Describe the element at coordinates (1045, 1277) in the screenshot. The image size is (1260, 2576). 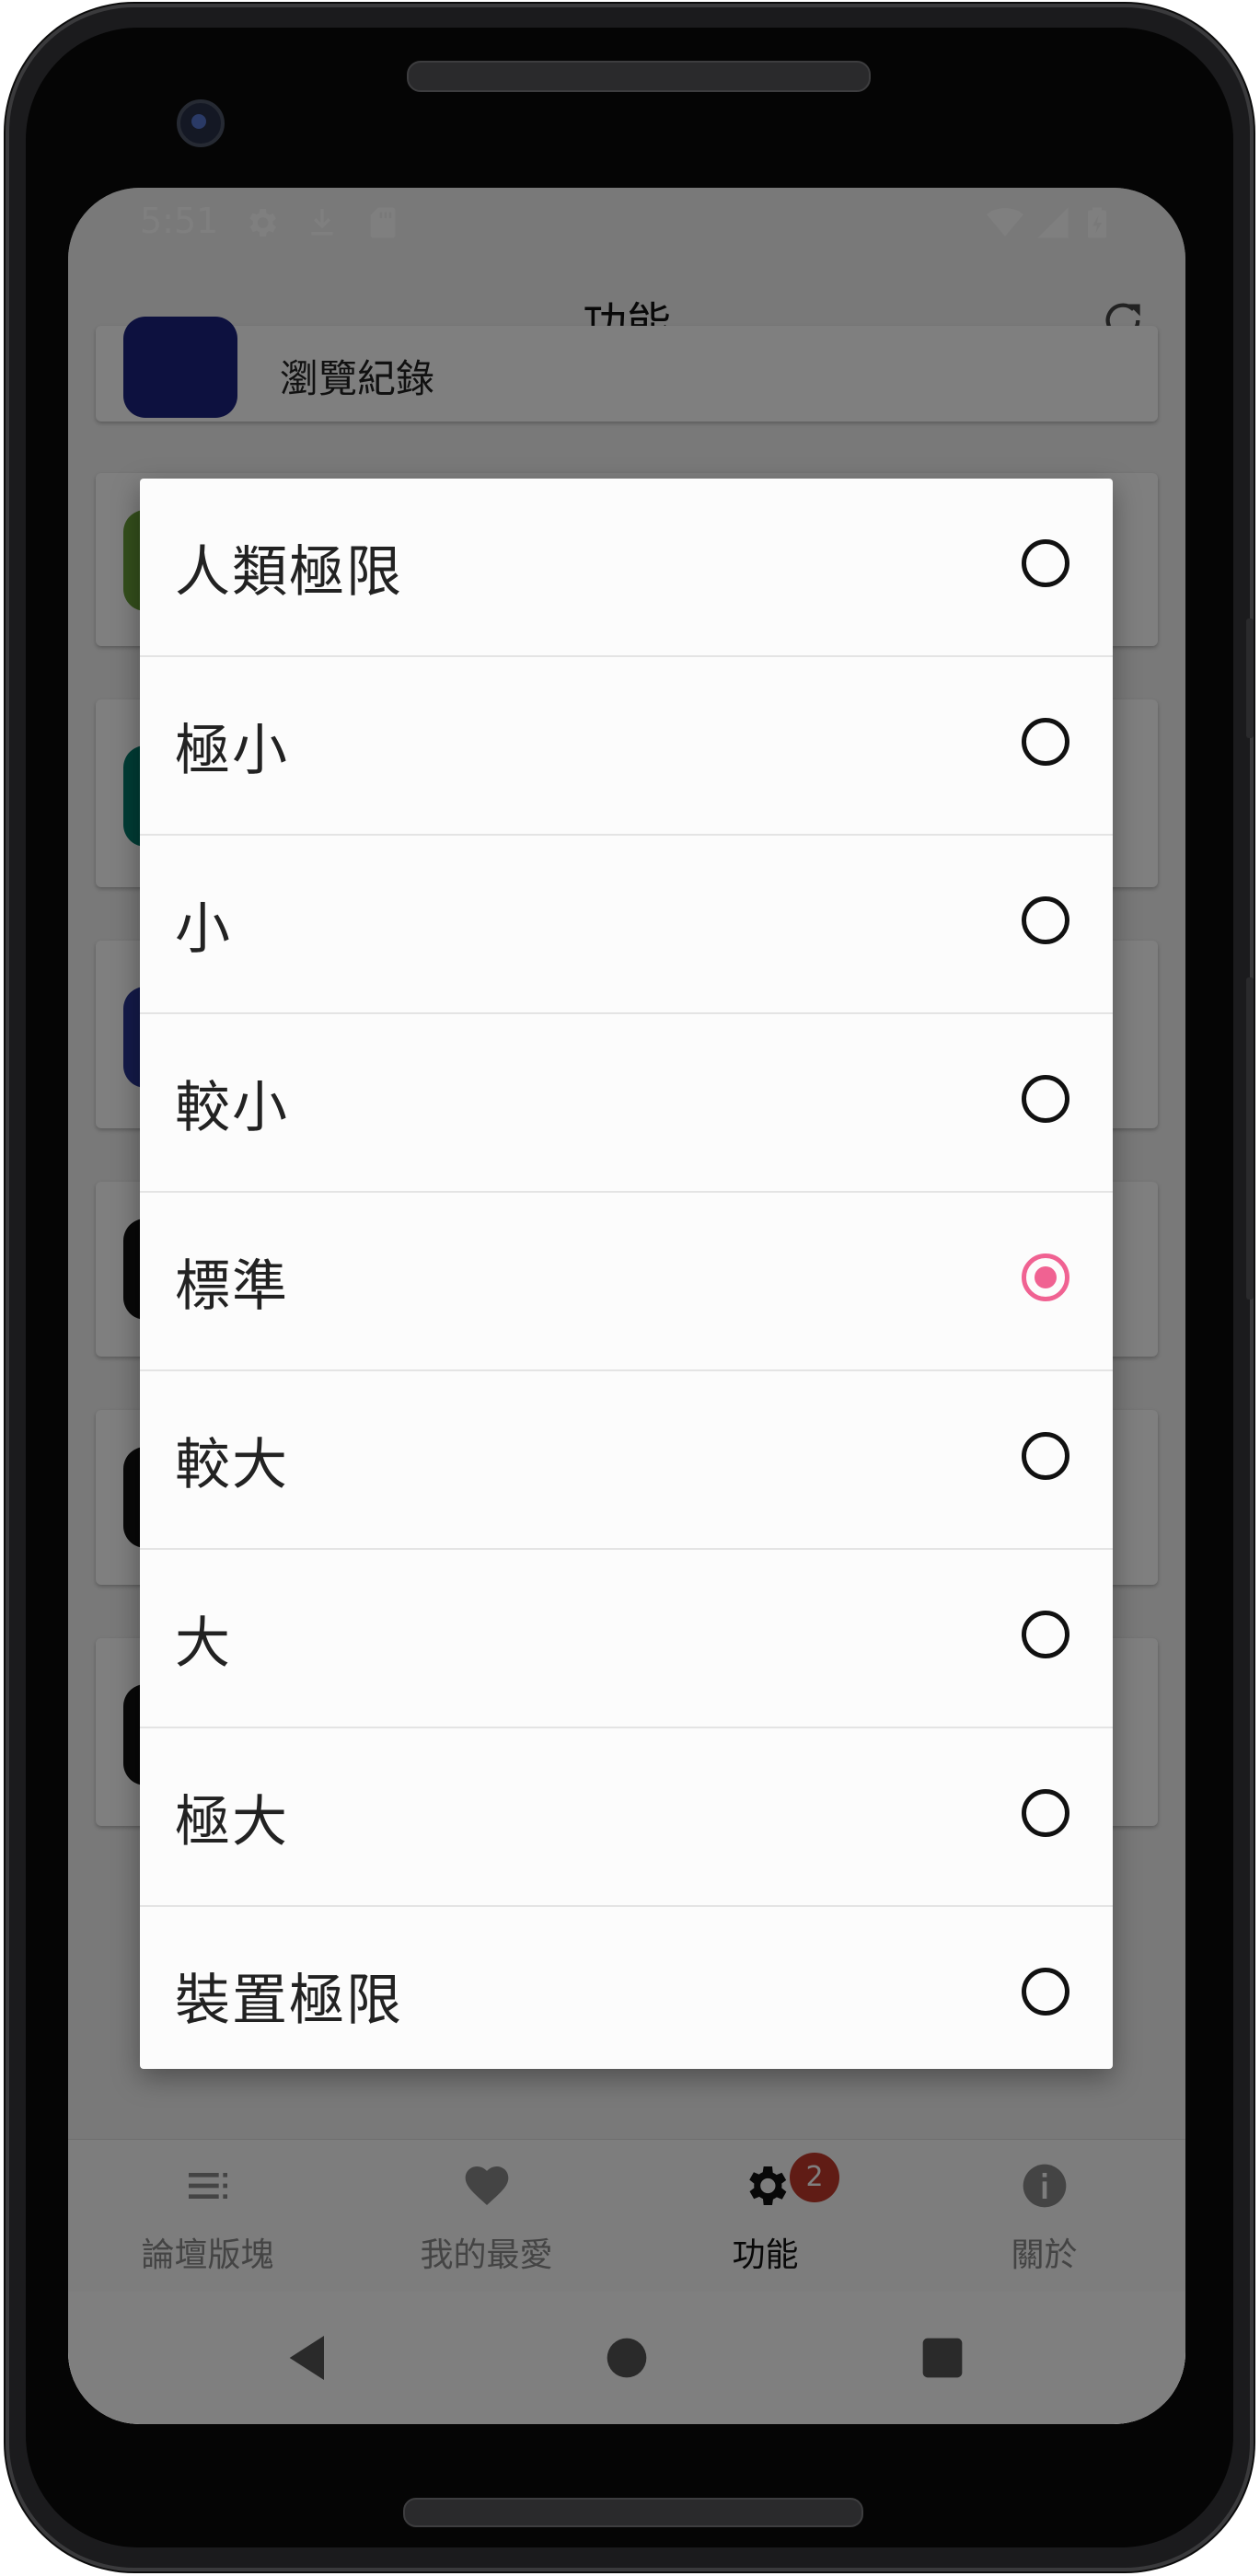
I see `radio-button-selected` at that location.